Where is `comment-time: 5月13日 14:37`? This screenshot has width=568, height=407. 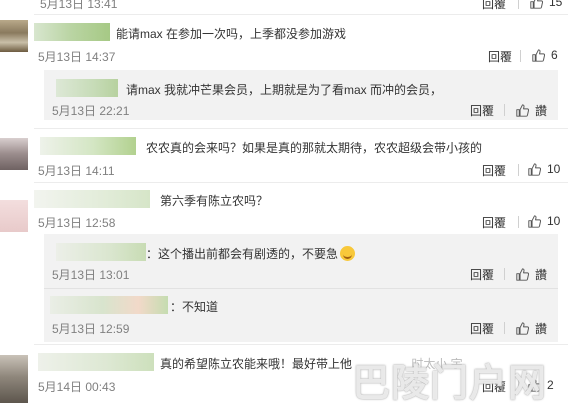
comment-time: 5月13日 14:37 is located at coordinates (77, 57).